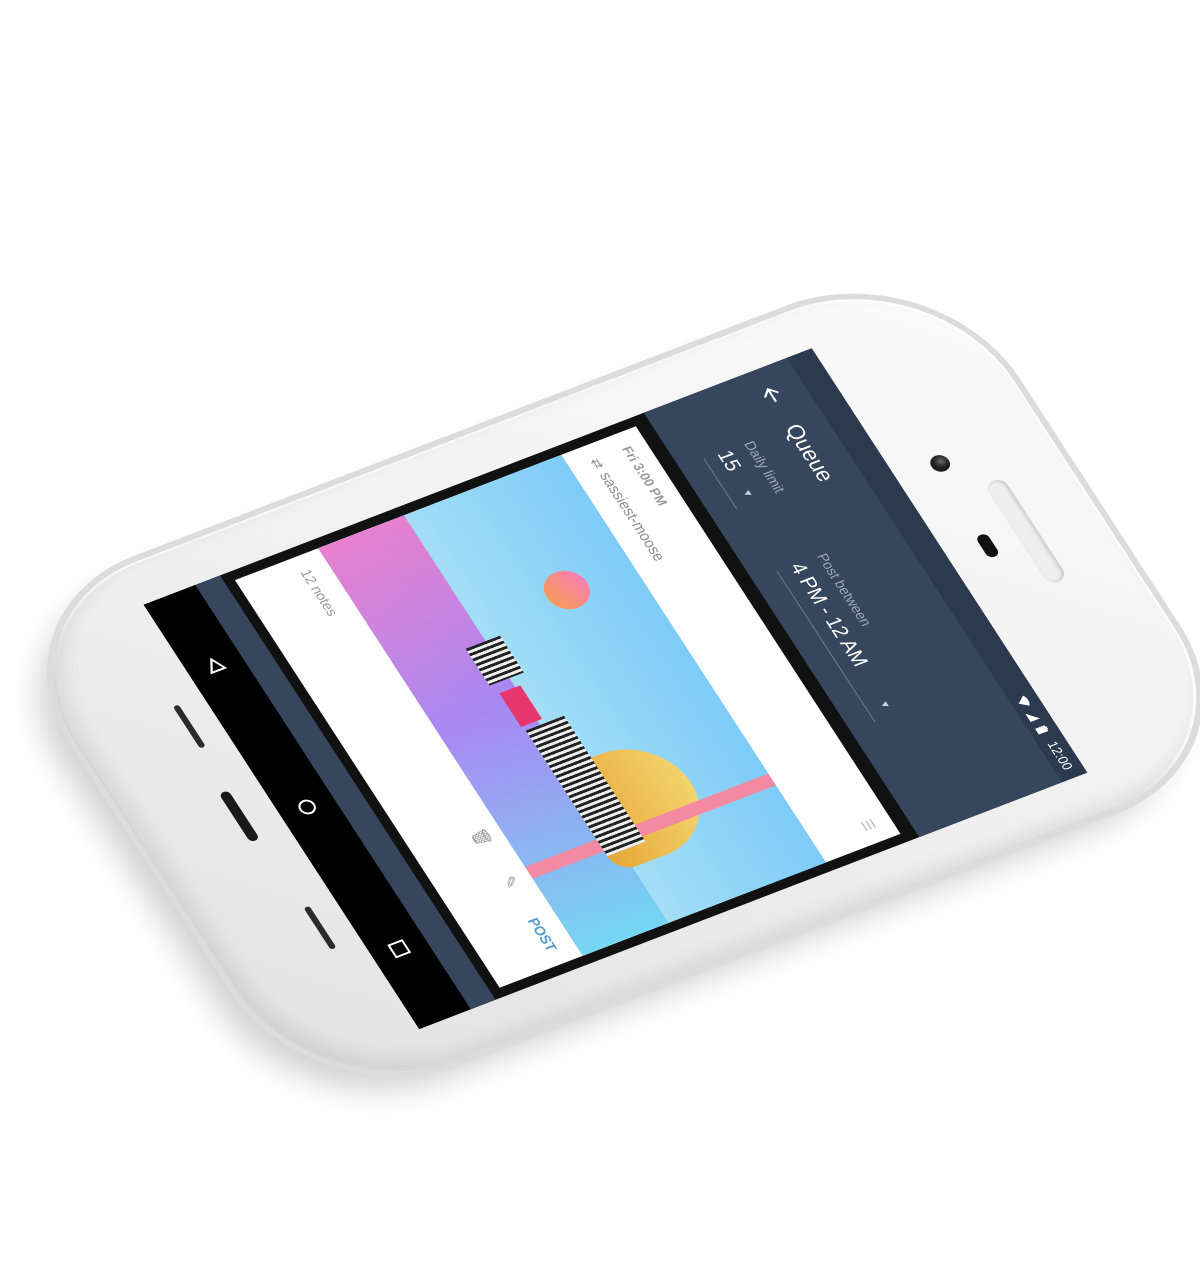 This screenshot has width=1200, height=1269. What do you see at coordinates (597, 463) in the screenshot?
I see `reblog-icon: ⇄` at bounding box center [597, 463].